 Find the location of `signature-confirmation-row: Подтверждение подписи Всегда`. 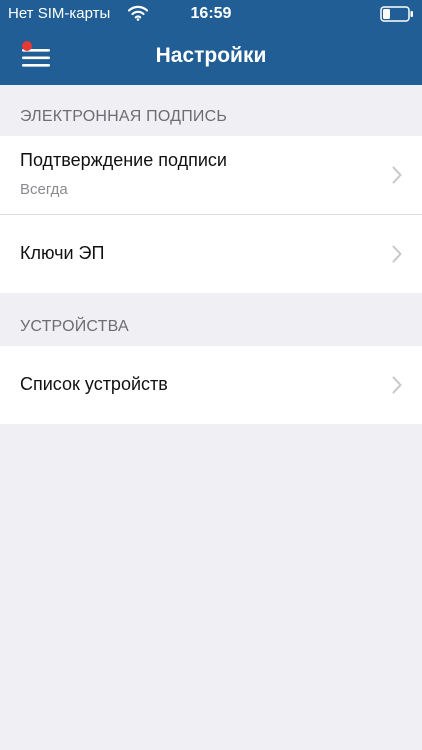

signature-confirmation-row: Подтверждение подписи Всегда is located at coordinates (211, 175).